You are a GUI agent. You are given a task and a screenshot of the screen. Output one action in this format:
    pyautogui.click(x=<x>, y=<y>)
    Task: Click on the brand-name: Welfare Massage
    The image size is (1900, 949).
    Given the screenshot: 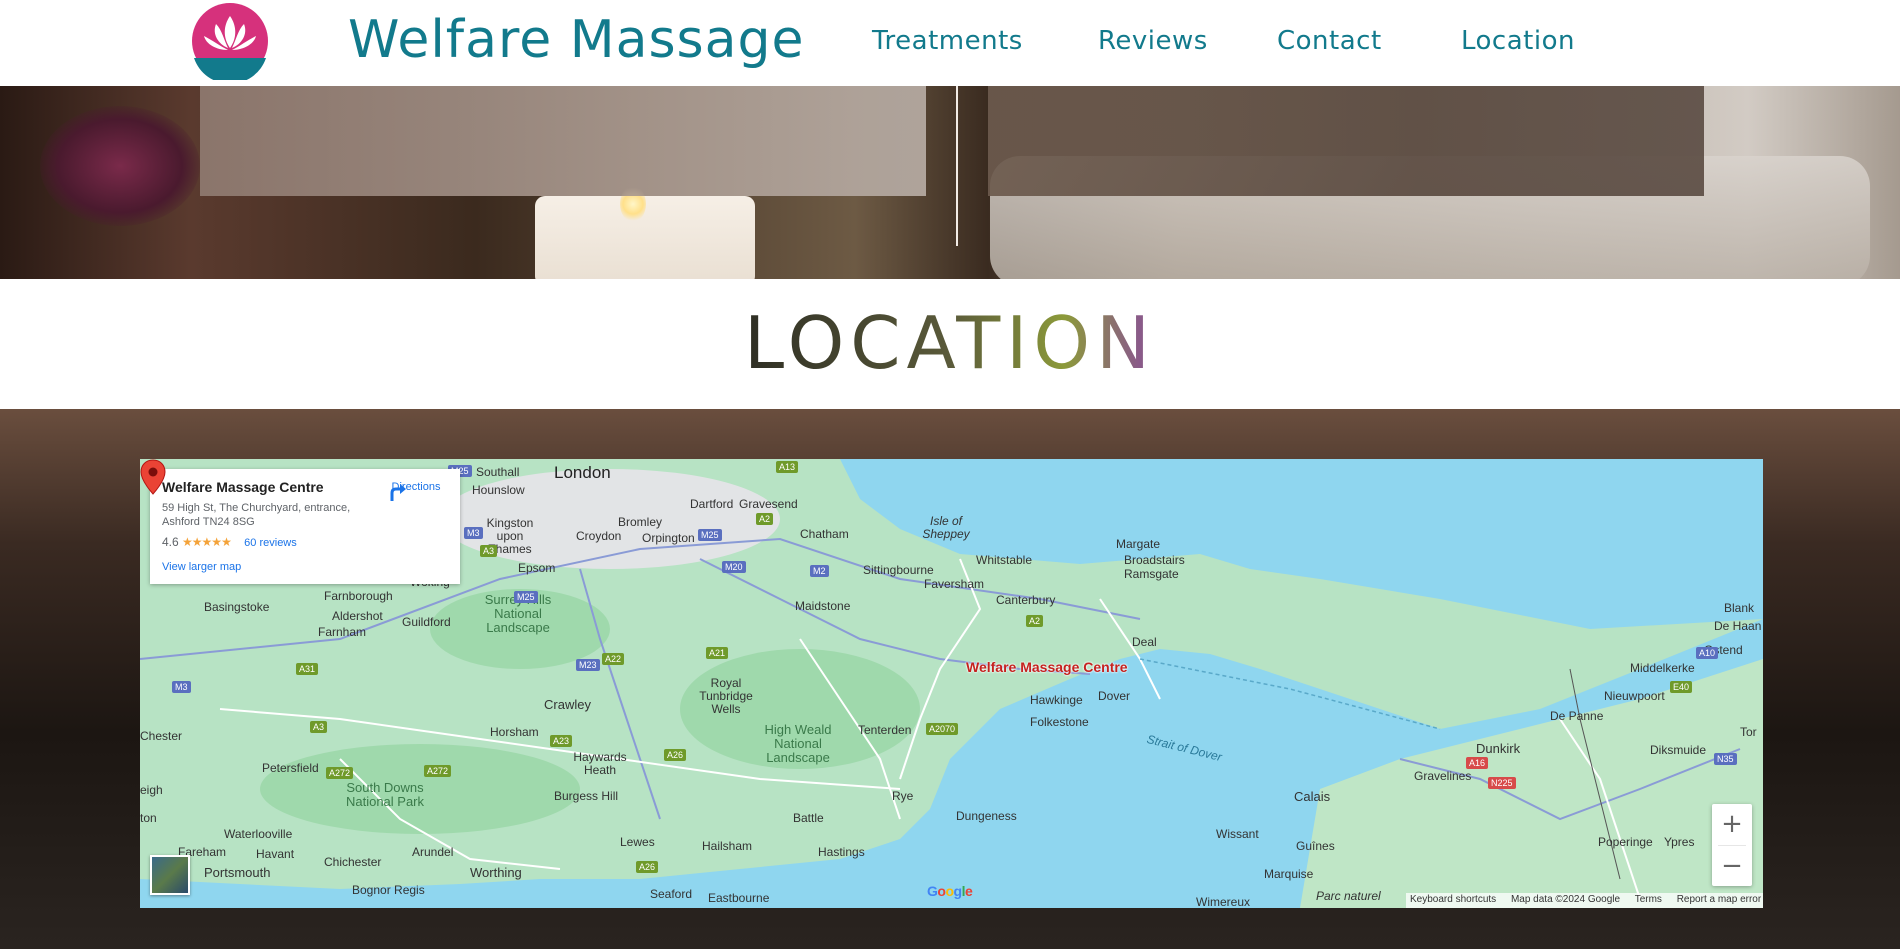 What is the action you would take?
    pyautogui.click(x=576, y=40)
    